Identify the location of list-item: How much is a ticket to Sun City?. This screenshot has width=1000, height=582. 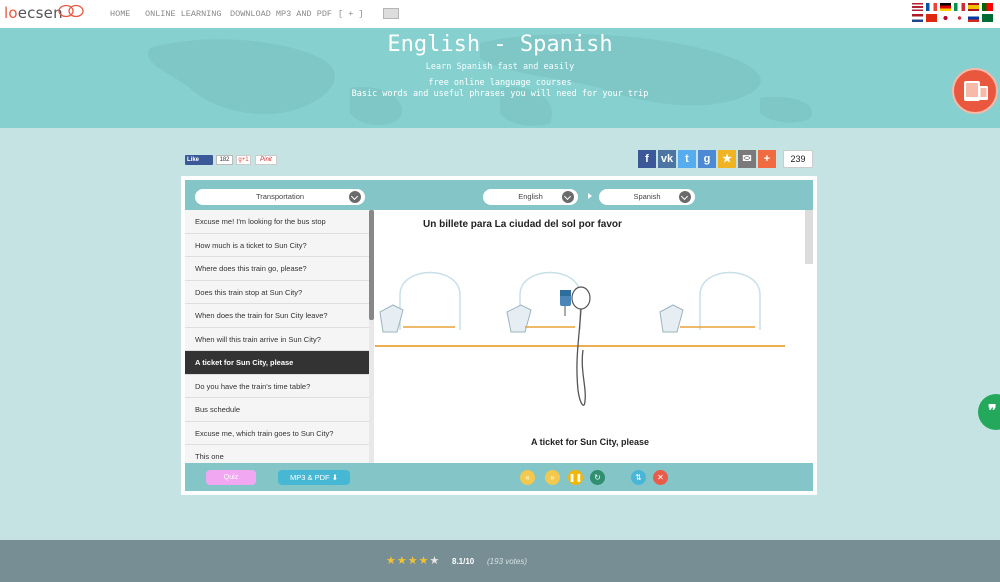
(277, 245).